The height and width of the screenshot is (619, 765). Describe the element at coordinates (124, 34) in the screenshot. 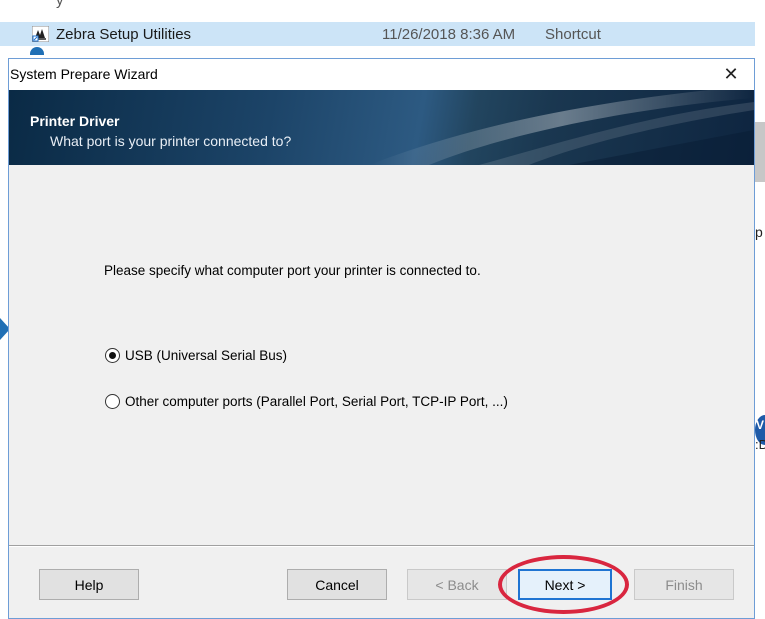

I see `file-name: Zebra Setup Utilities` at that location.